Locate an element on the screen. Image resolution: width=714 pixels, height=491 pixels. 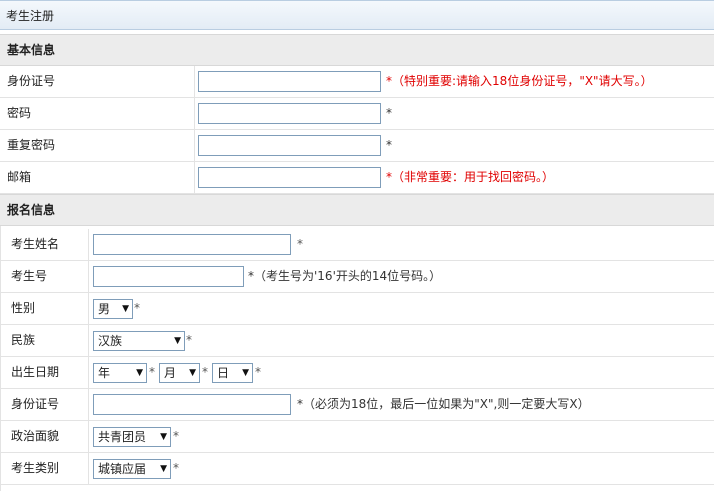
political-status-select: 共青团员 ▼ is located at coordinates (132, 437).